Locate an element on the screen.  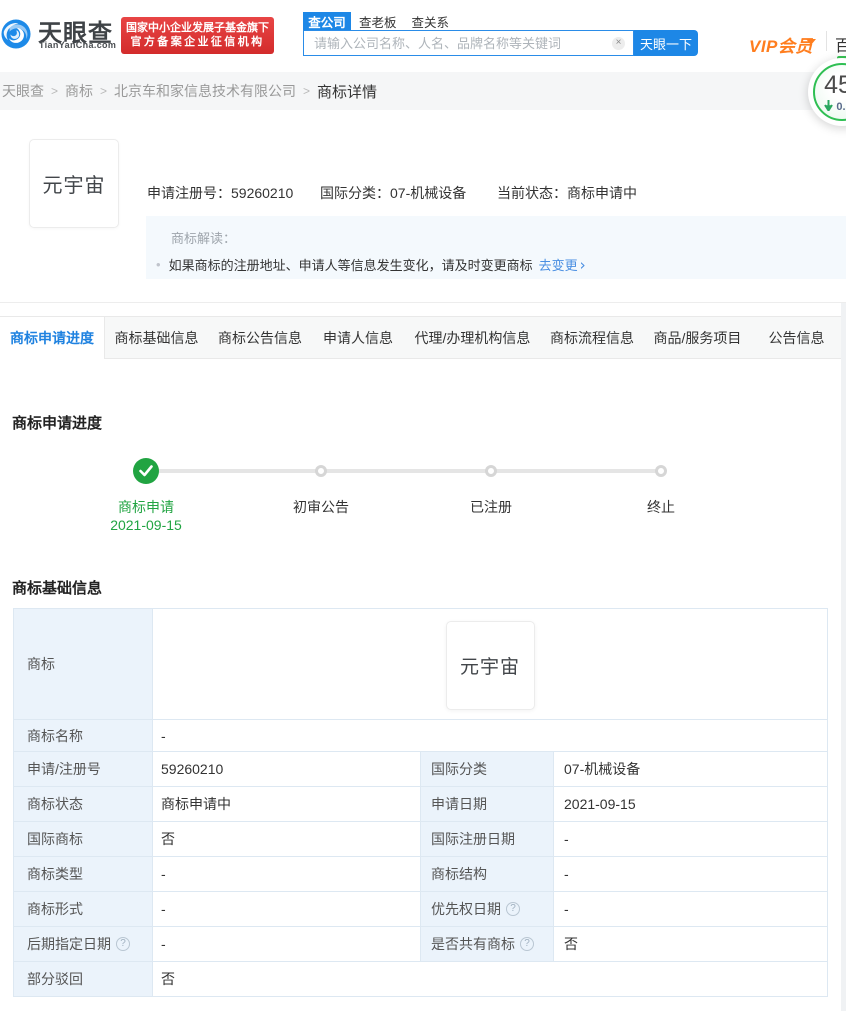
row-label-text: 优先权日期 is located at coordinates (466, 909).